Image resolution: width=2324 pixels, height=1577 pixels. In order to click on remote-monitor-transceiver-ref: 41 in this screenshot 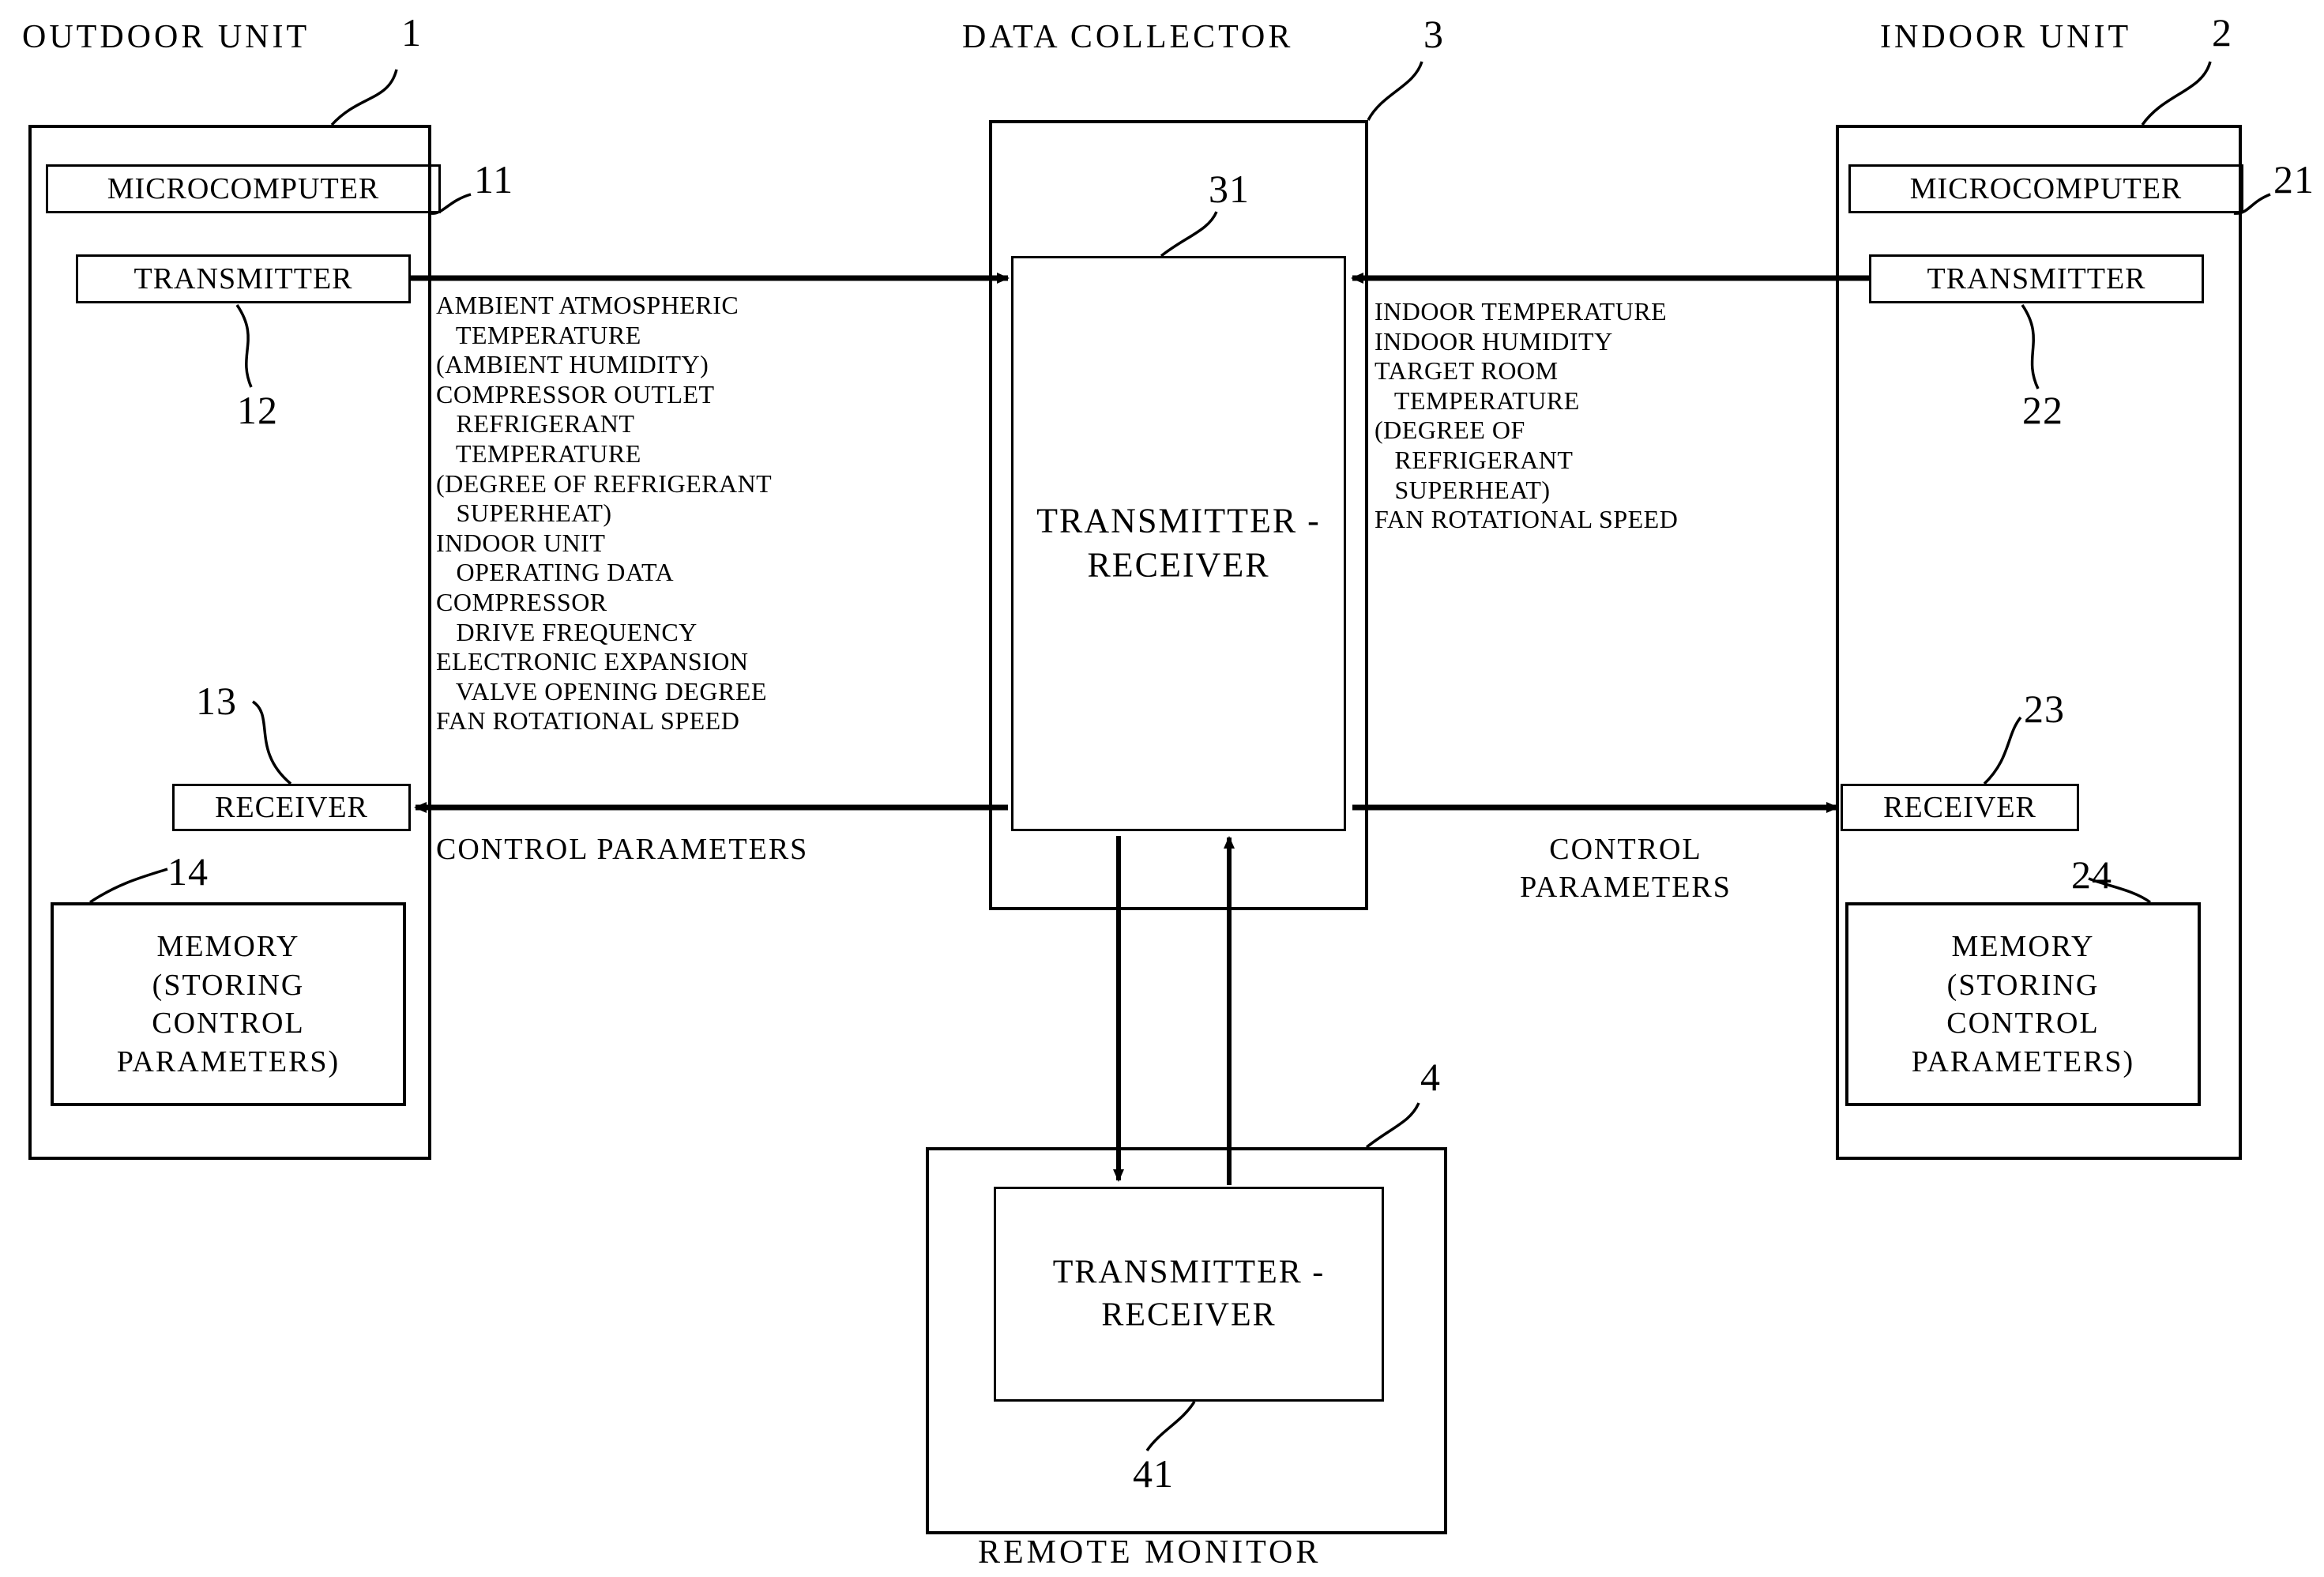, I will do `click(1153, 1473)`.